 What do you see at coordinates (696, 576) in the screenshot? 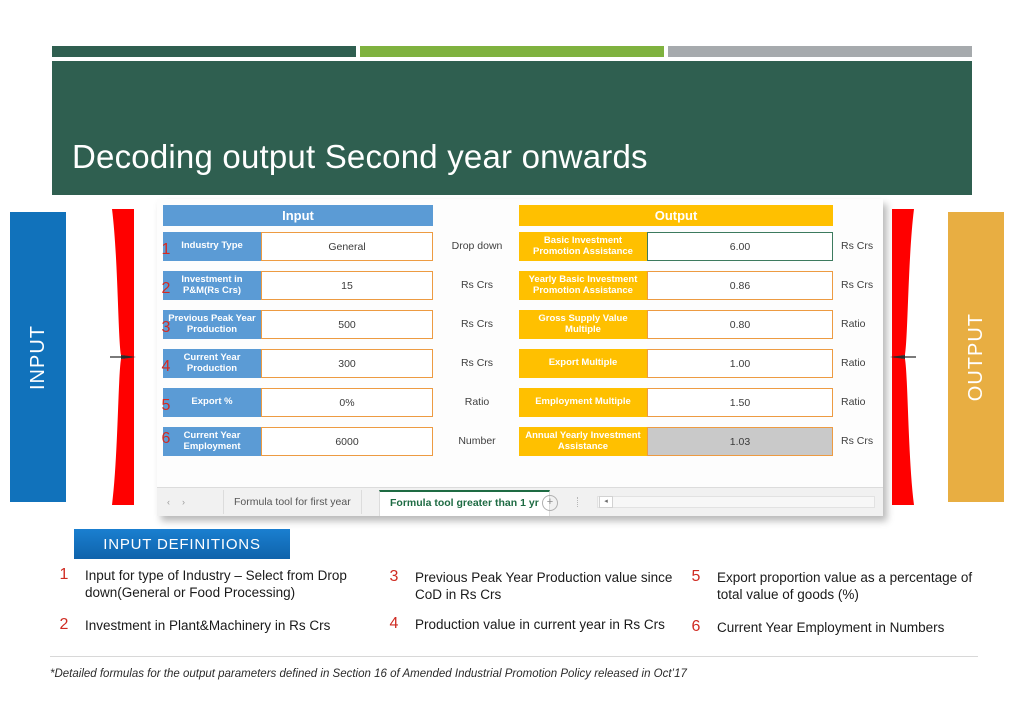
I see `definition-number: 5` at bounding box center [696, 576].